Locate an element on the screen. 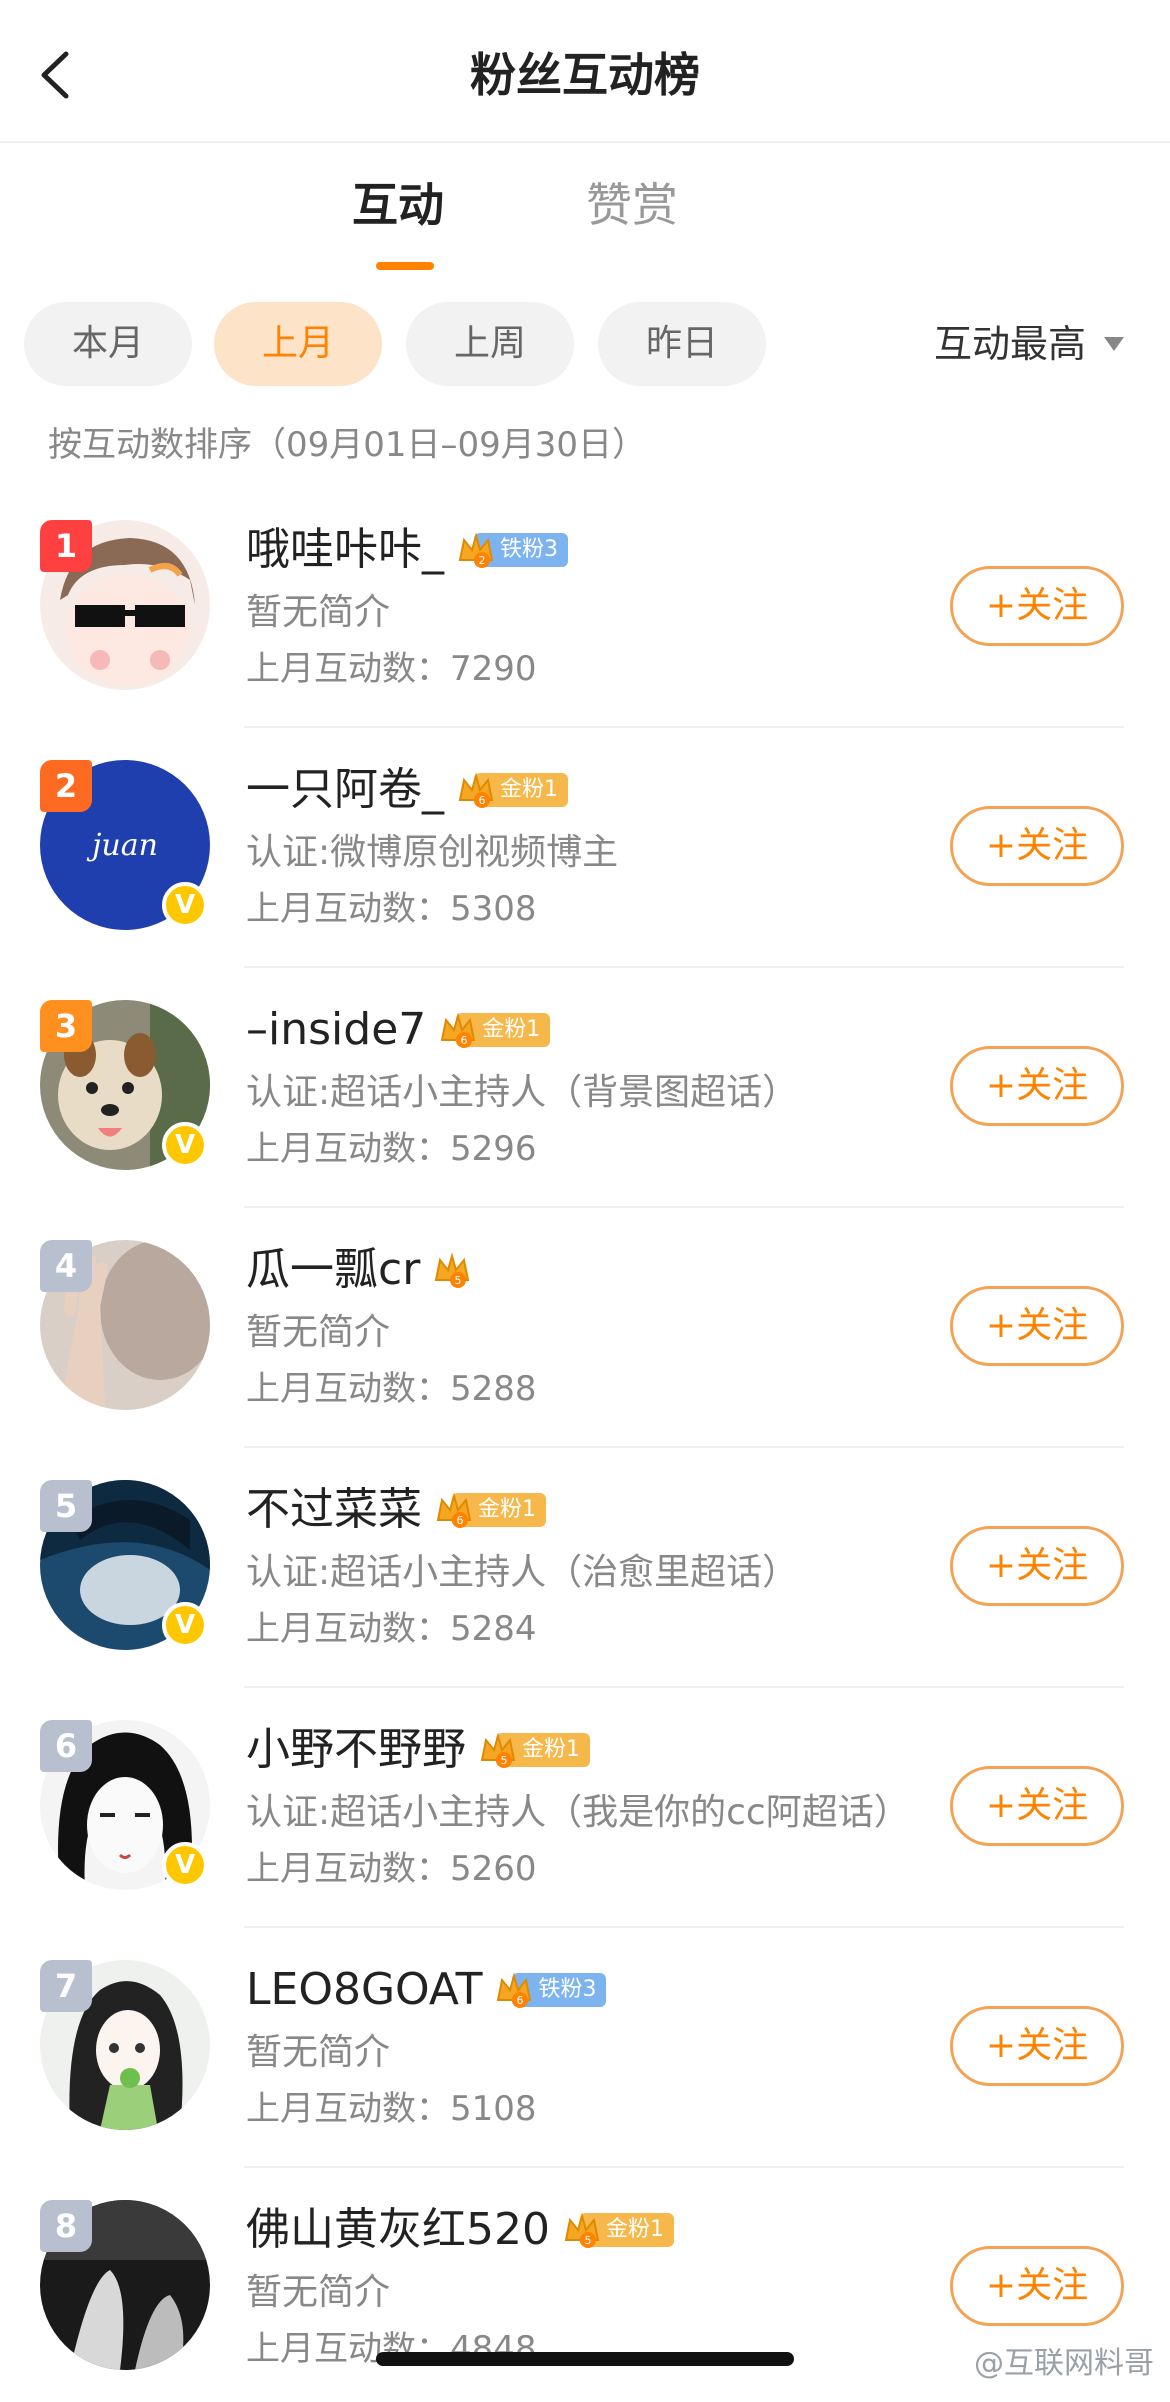  user-bio: 认证:微博原创视频博主 is located at coordinates (432, 852).